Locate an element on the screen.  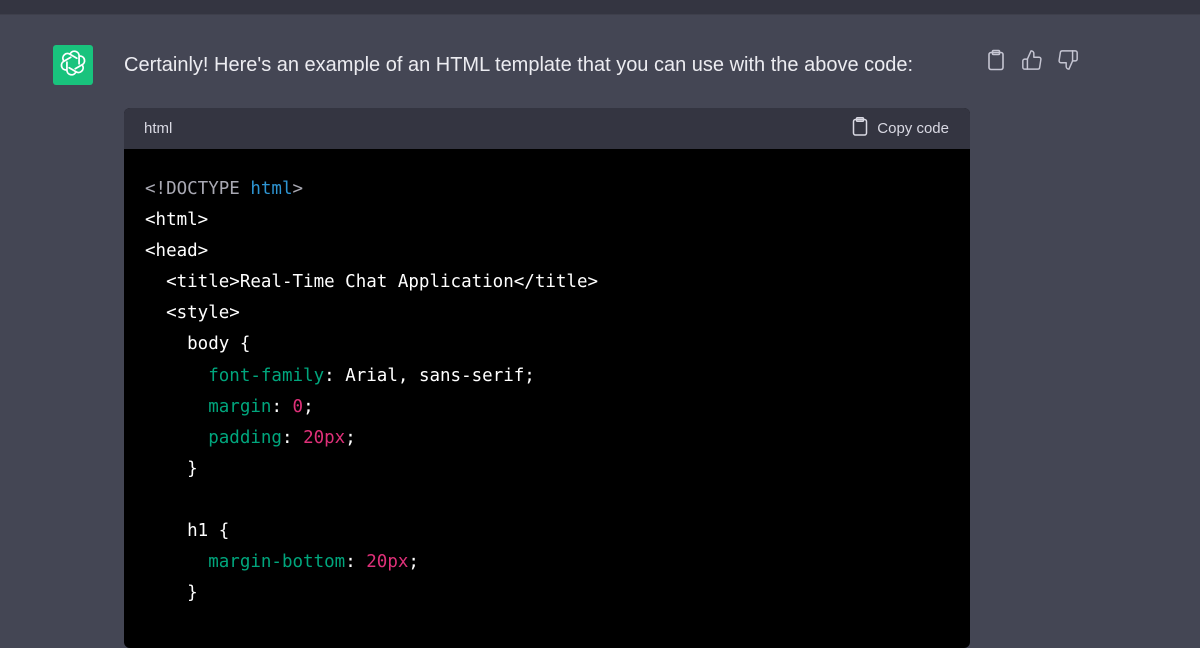
thumbs-down-button is located at coordinates (1068, 62).